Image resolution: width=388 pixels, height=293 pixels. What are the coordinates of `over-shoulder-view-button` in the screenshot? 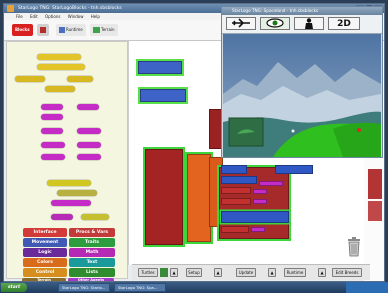 It's located at (309, 23).